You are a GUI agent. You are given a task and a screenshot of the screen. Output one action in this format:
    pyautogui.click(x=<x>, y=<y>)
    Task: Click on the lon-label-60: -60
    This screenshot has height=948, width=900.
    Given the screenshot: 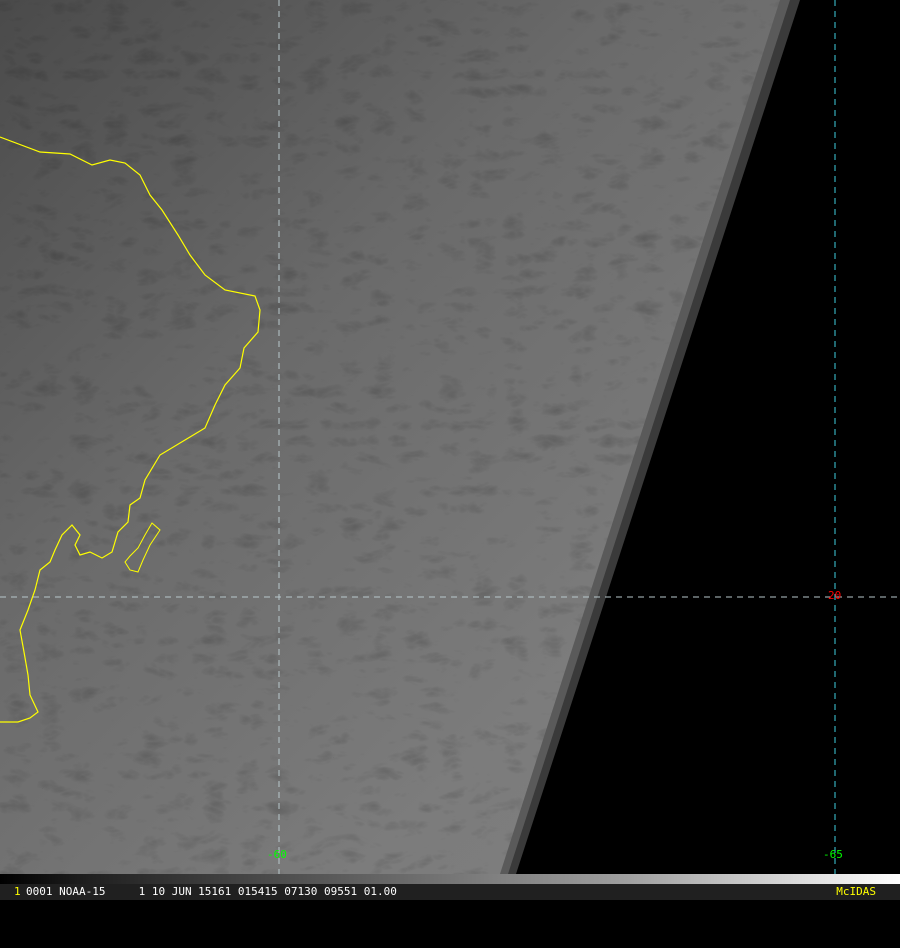 What is the action you would take?
    pyautogui.click(x=277, y=854)
    